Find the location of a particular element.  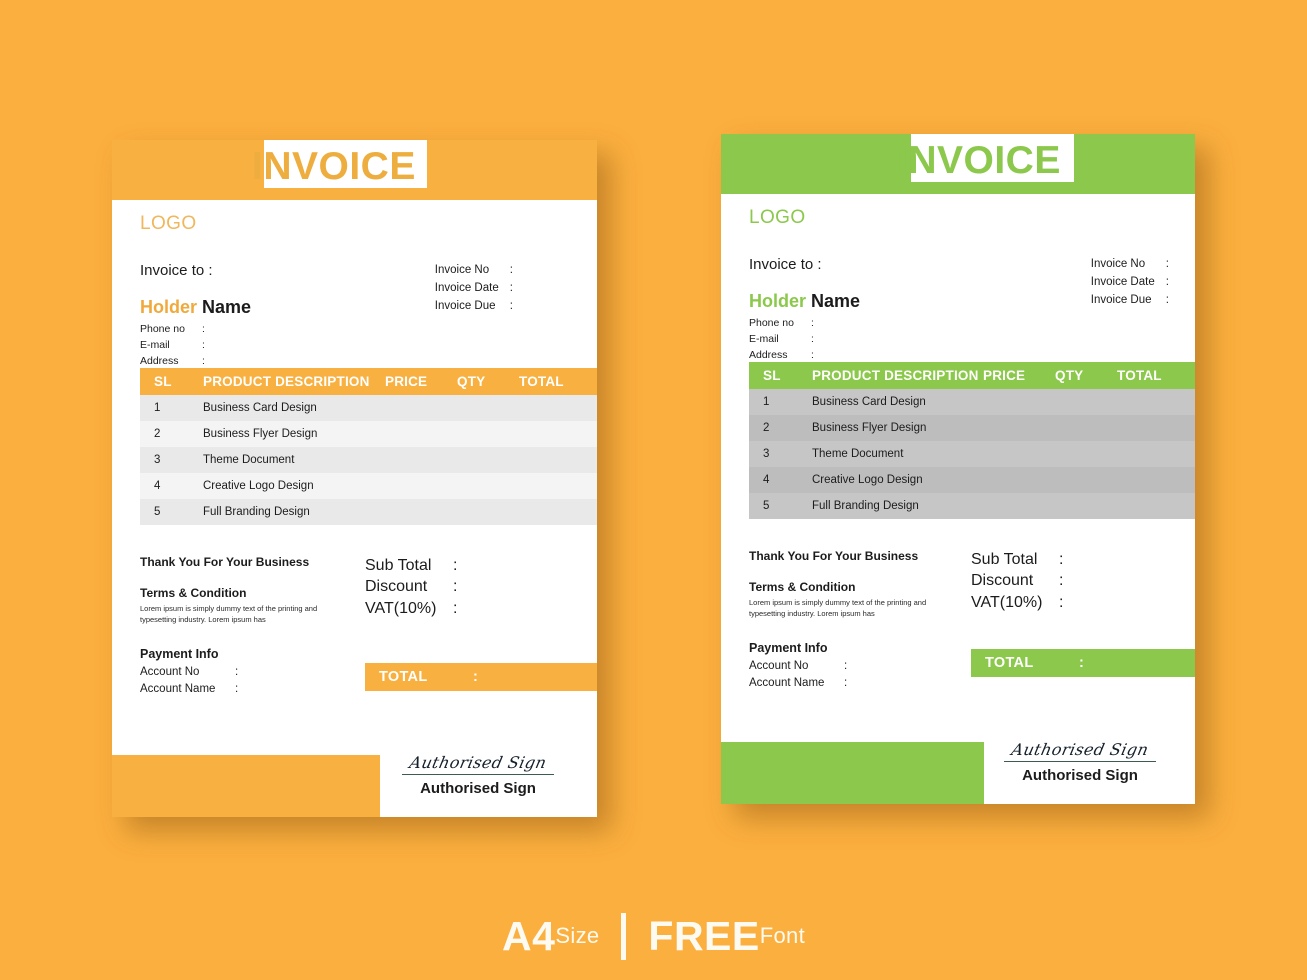

payment-info-title: Payment Info is located at coordinates (179, 653).